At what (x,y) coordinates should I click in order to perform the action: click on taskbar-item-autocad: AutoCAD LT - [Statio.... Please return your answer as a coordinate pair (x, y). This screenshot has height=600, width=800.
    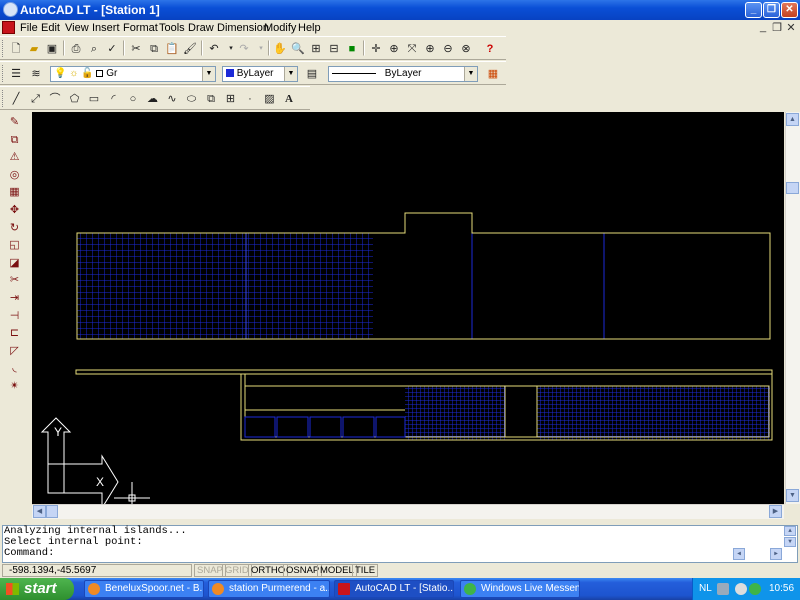
    Looking at the image, I should click on (394, 589).